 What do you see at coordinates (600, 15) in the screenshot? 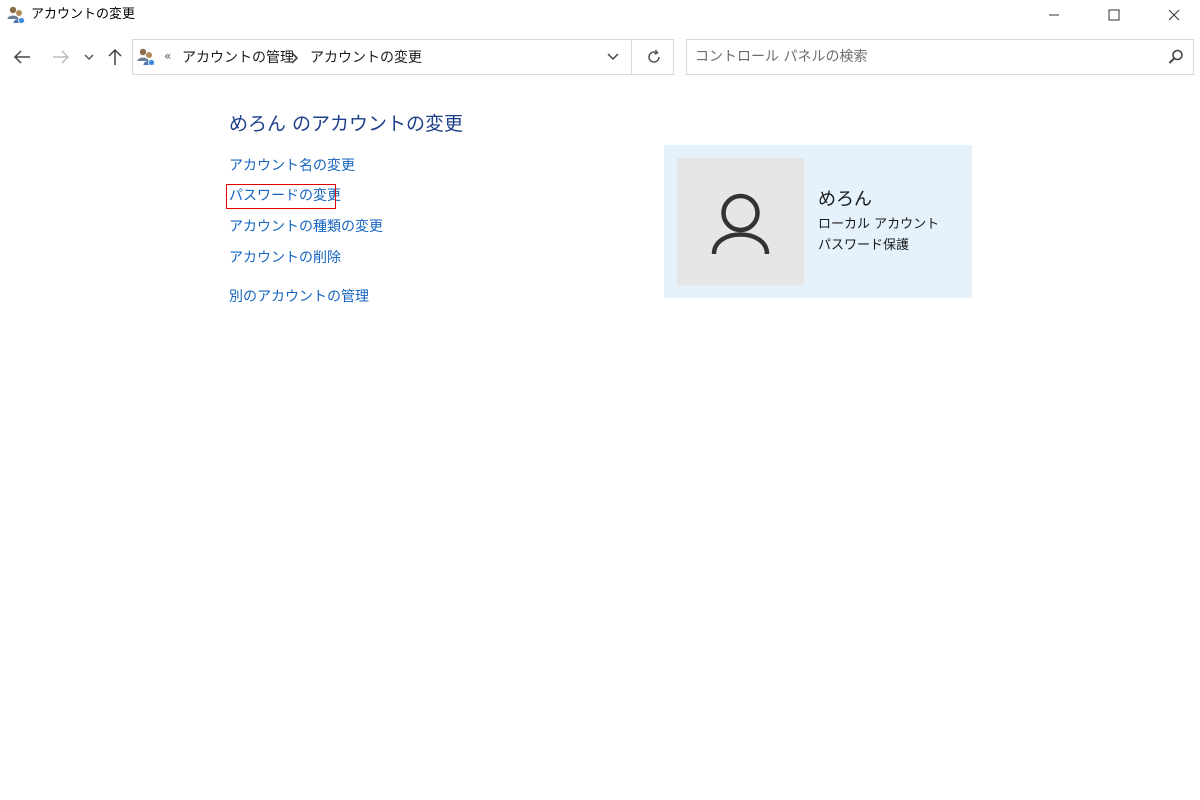
I see `title-bar: アカウントの変更` at bounding box center [600, 15].